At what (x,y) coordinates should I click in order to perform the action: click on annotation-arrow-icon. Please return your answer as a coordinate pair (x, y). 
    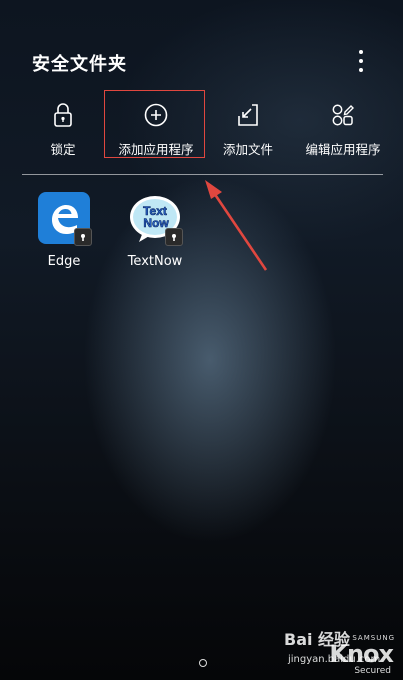
    Looking at the image, I should click on (236, 225).